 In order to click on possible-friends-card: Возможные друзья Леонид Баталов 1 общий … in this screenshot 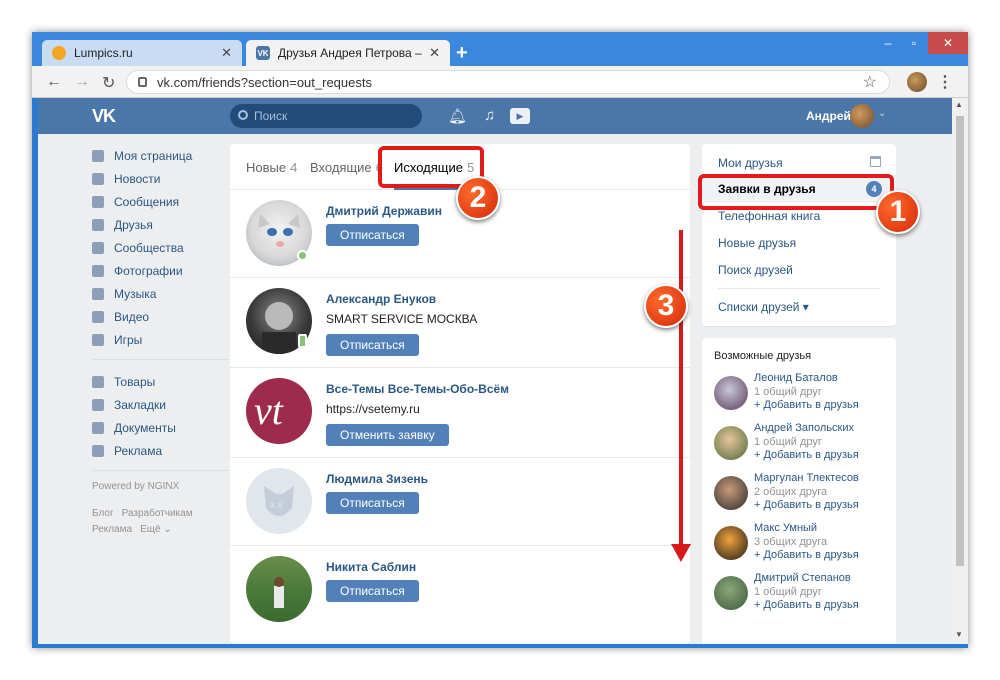, I will do `click(799, 491)`.